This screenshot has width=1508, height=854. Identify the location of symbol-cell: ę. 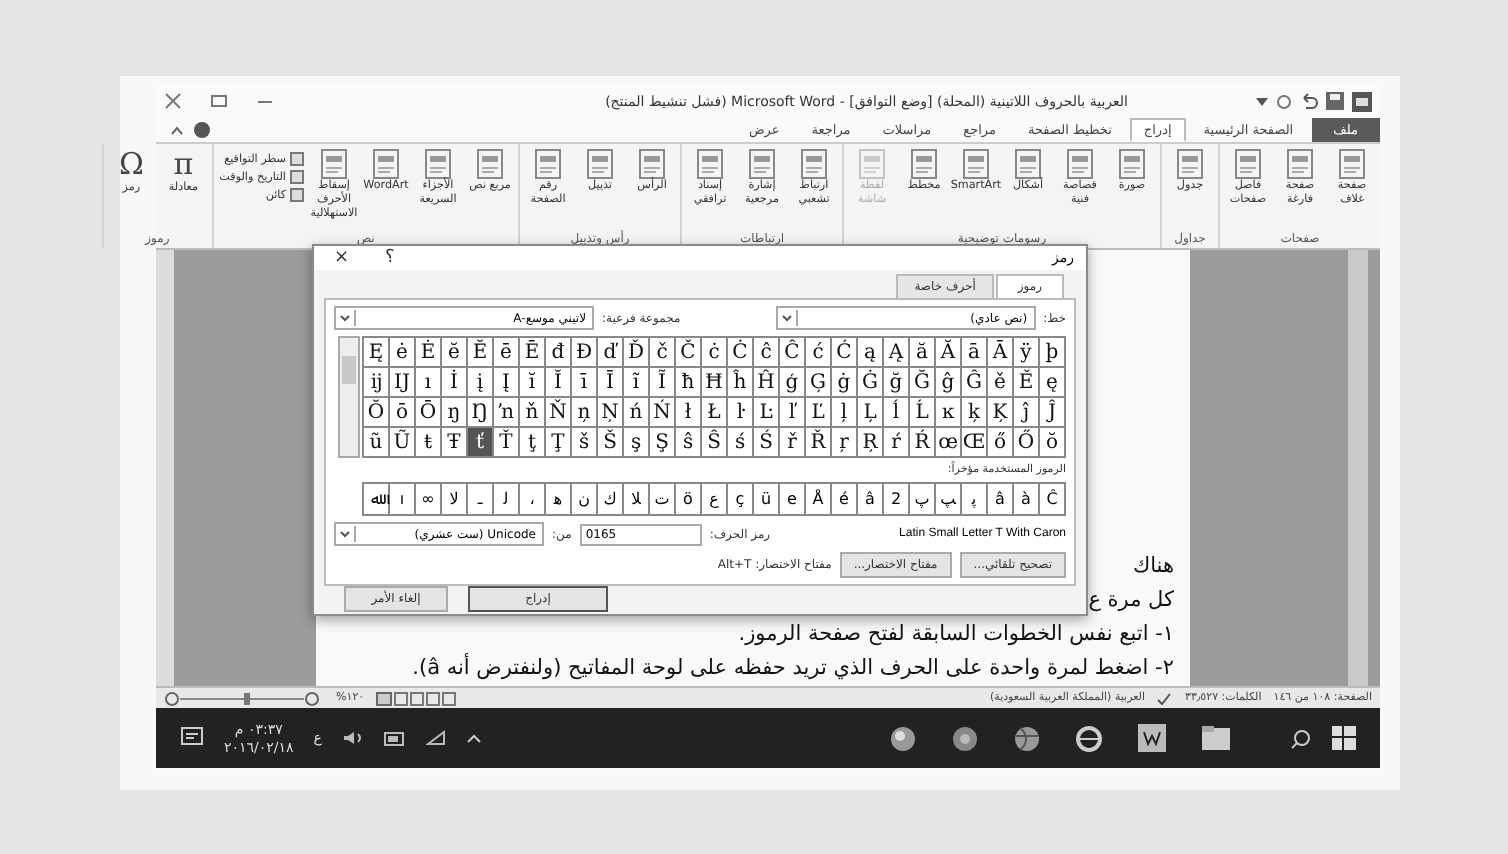
(1053, 383).